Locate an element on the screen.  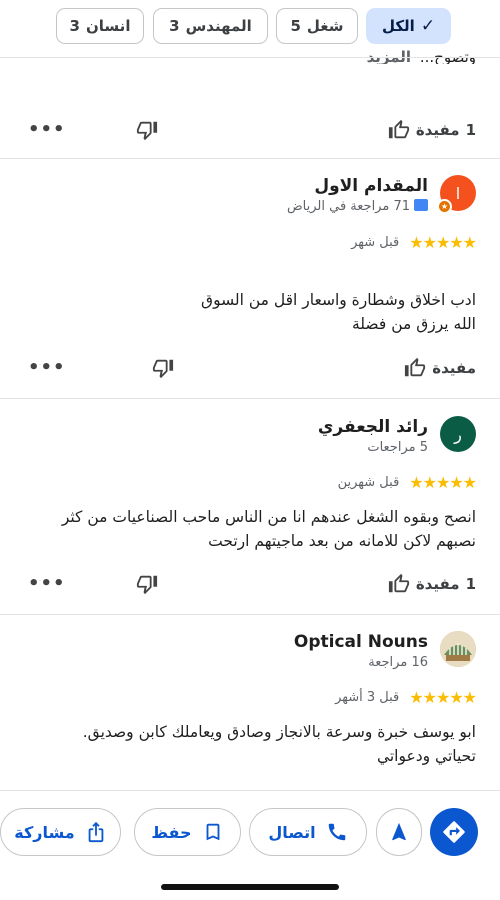
author-name: المقدام الاول is located at coordinates (357, 186).